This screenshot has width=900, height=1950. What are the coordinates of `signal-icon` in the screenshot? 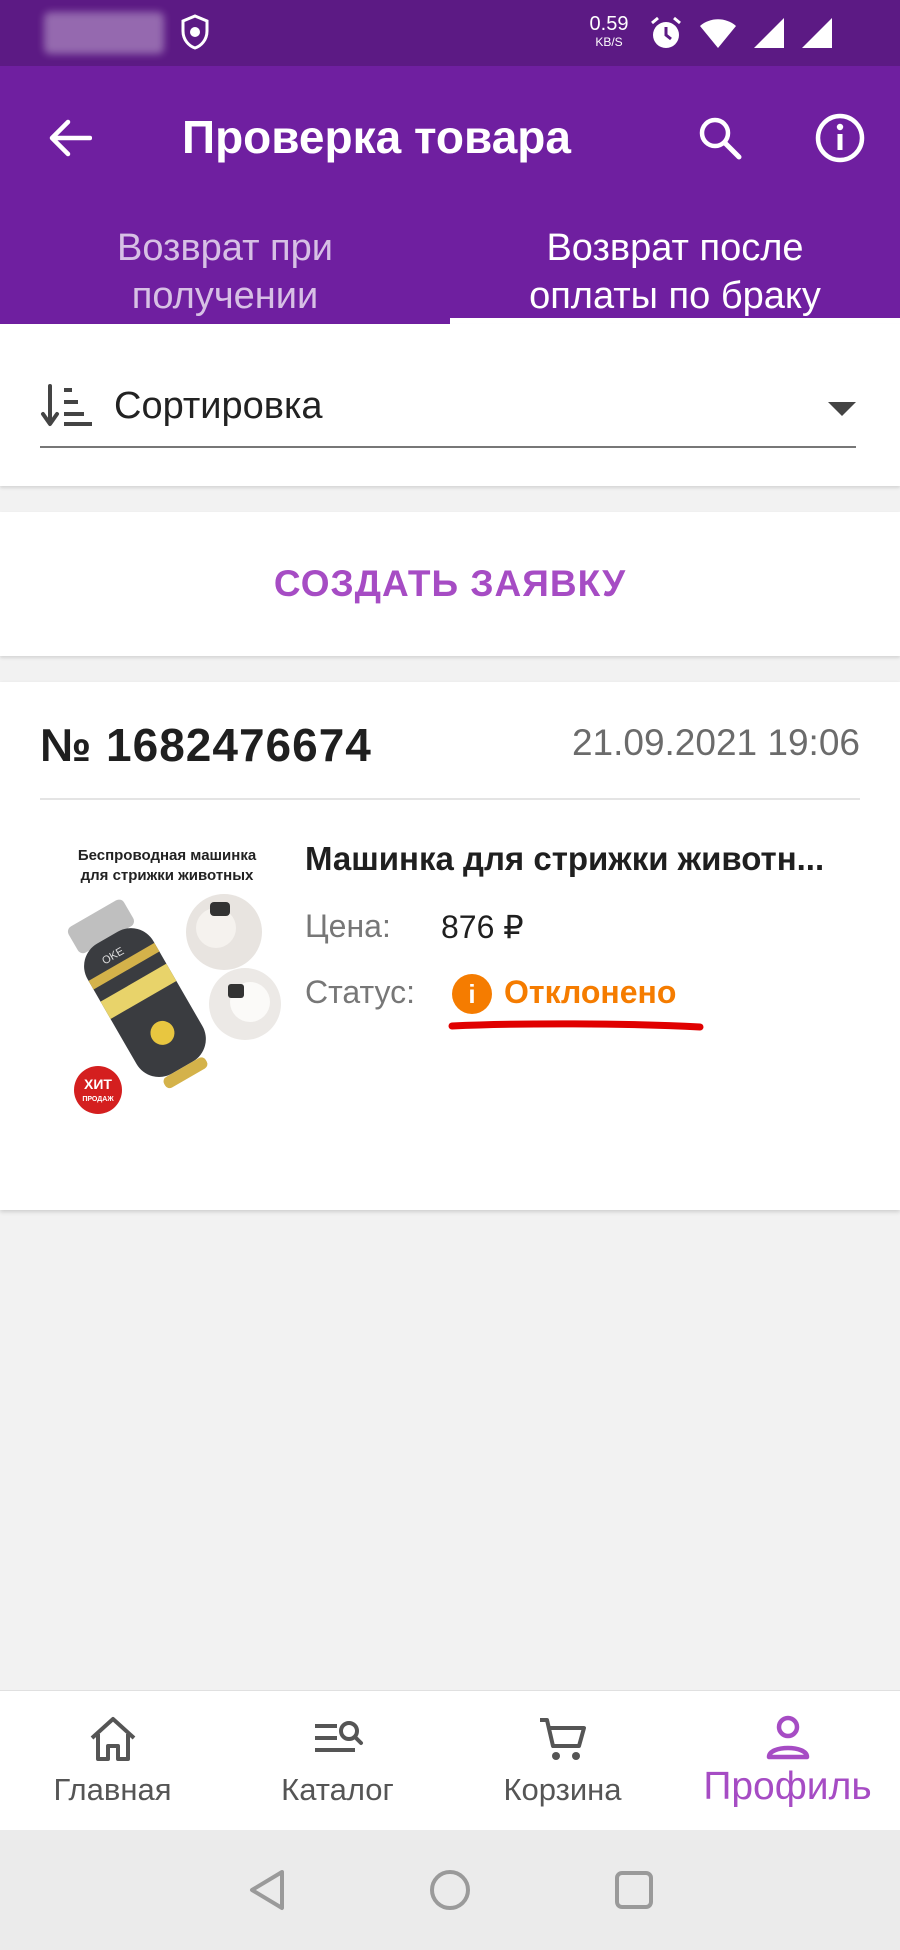 It's located at (769, 33).